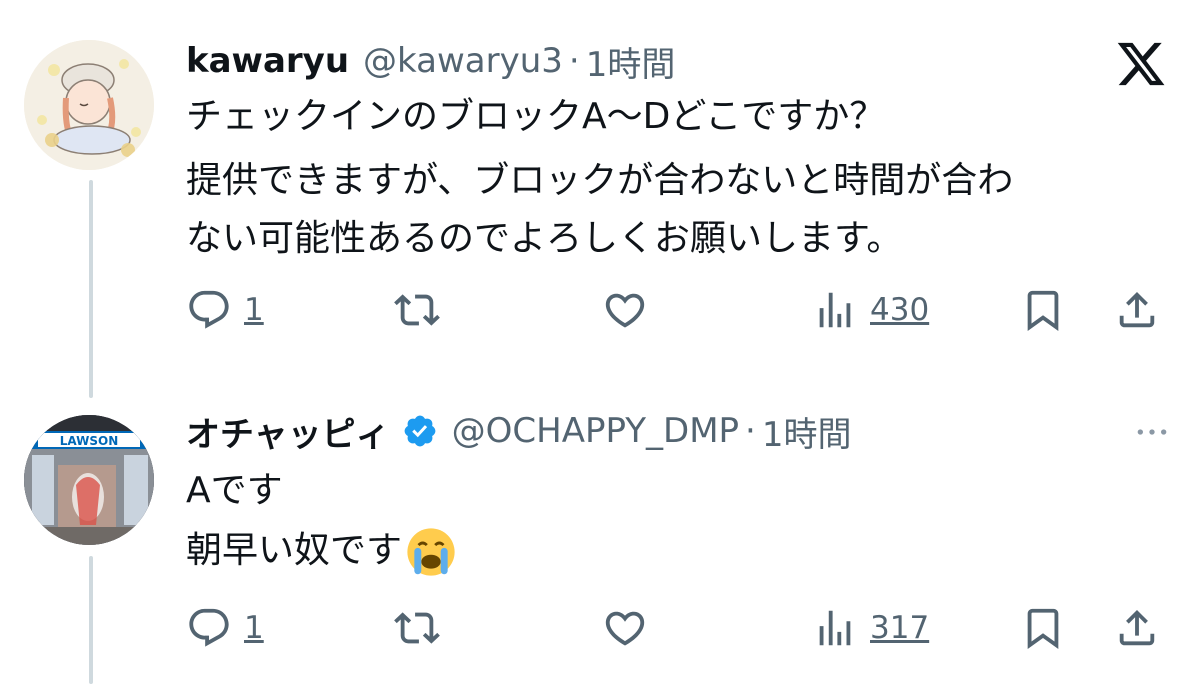 This screenshot has height=684, width=1200. I want to click on views-count: 430, so click(899, 310).